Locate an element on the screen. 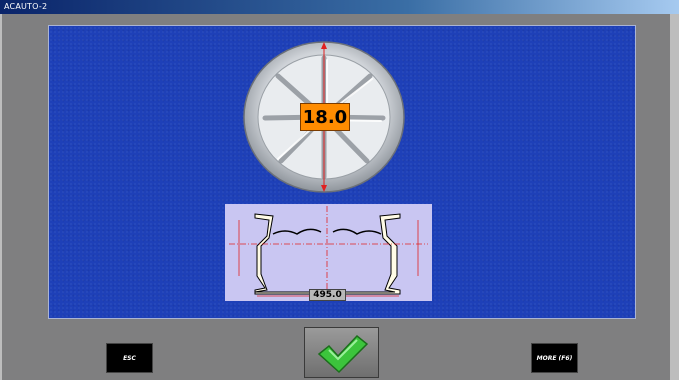 Image resolution: width=679 pixels, height=381 pixels. esc-button: ESC is located at coordinates (129, 358).